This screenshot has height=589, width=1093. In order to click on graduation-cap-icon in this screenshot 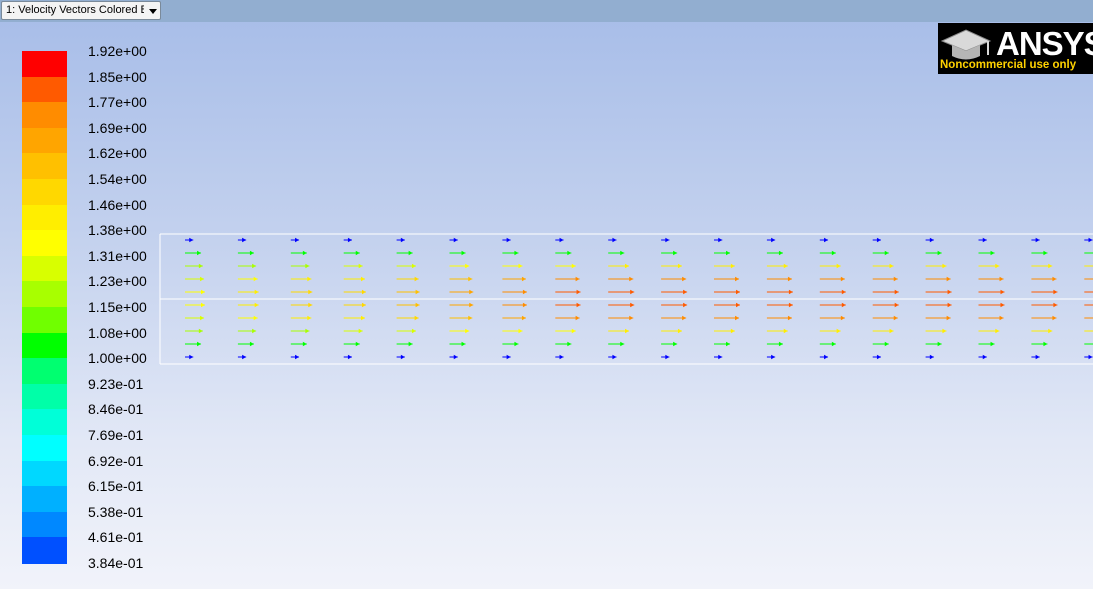, I will do `click(966, 44)`.